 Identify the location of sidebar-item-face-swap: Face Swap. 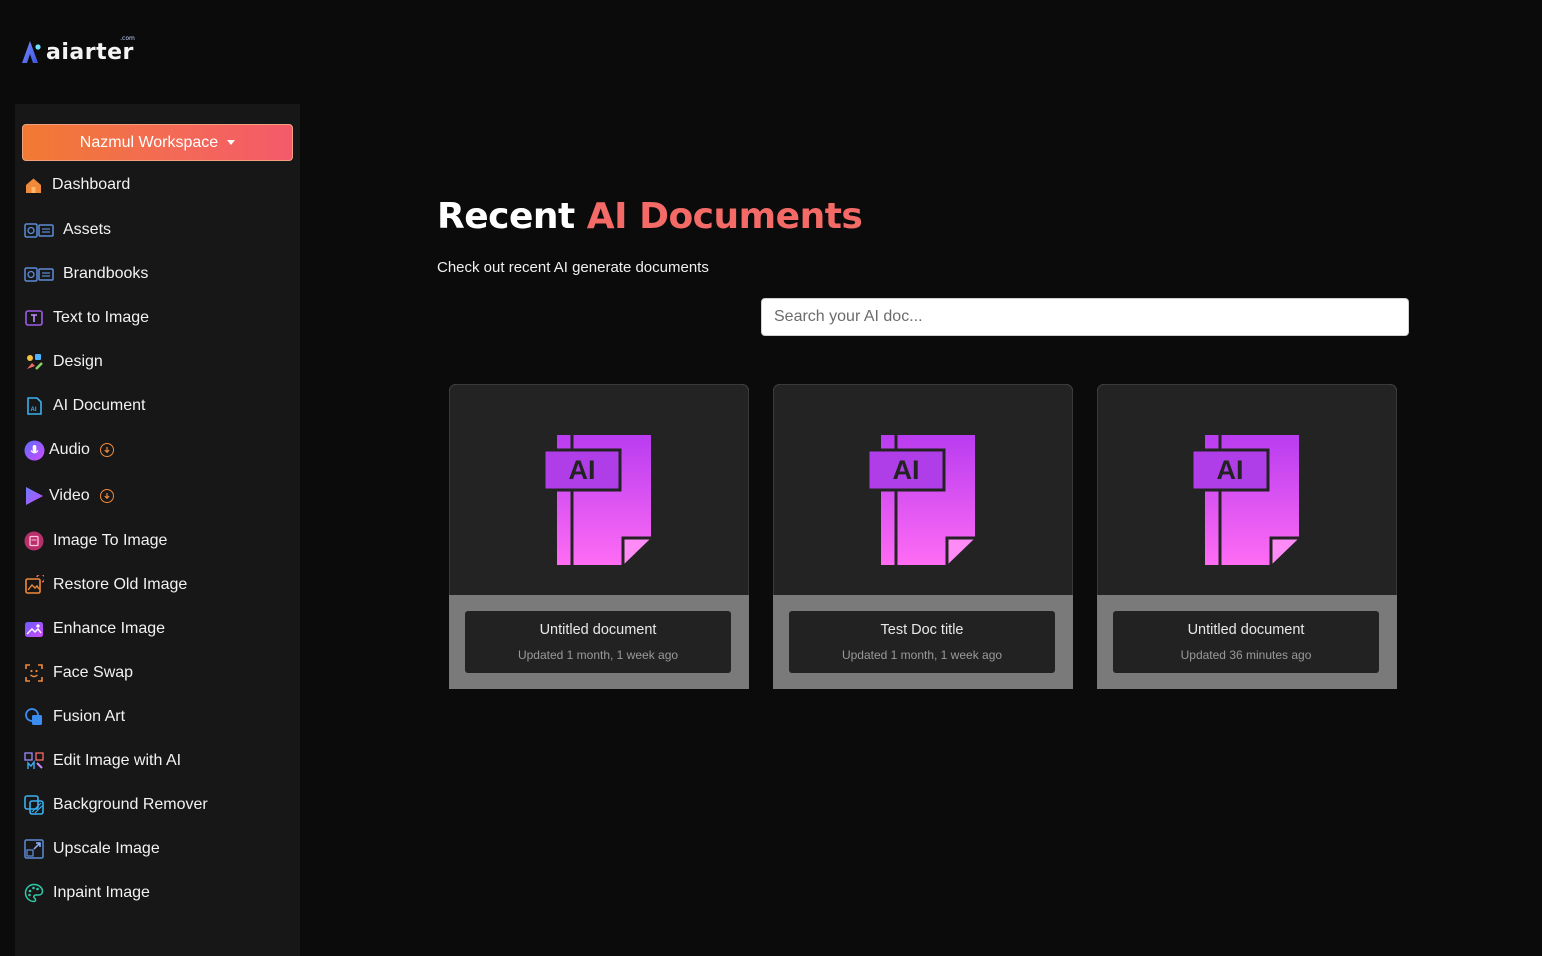
(78, 673).